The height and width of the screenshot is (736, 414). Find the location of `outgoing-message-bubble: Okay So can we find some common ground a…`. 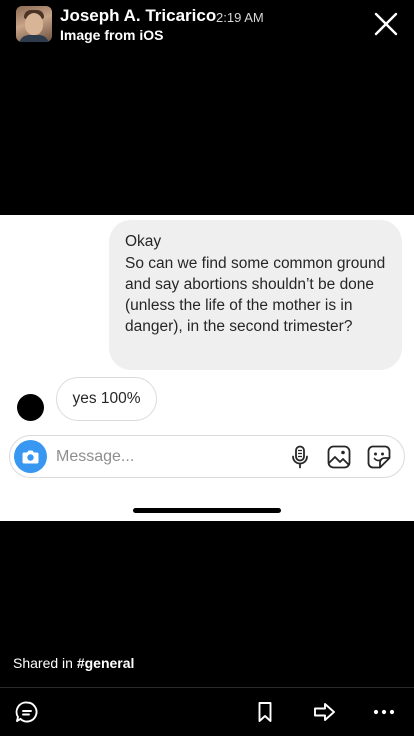

outgoing-message-bubble: Okay So can we find some common ground a… is located at coordinates (255, 295).